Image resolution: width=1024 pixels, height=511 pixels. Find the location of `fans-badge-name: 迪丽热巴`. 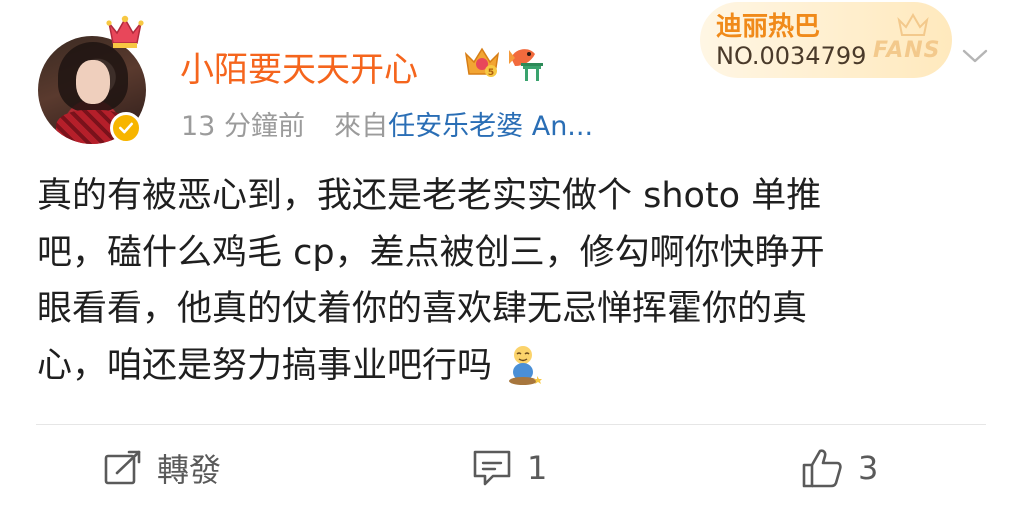

fans-badge-name: 迪丽热巴 is located at coordinates (768, 27).